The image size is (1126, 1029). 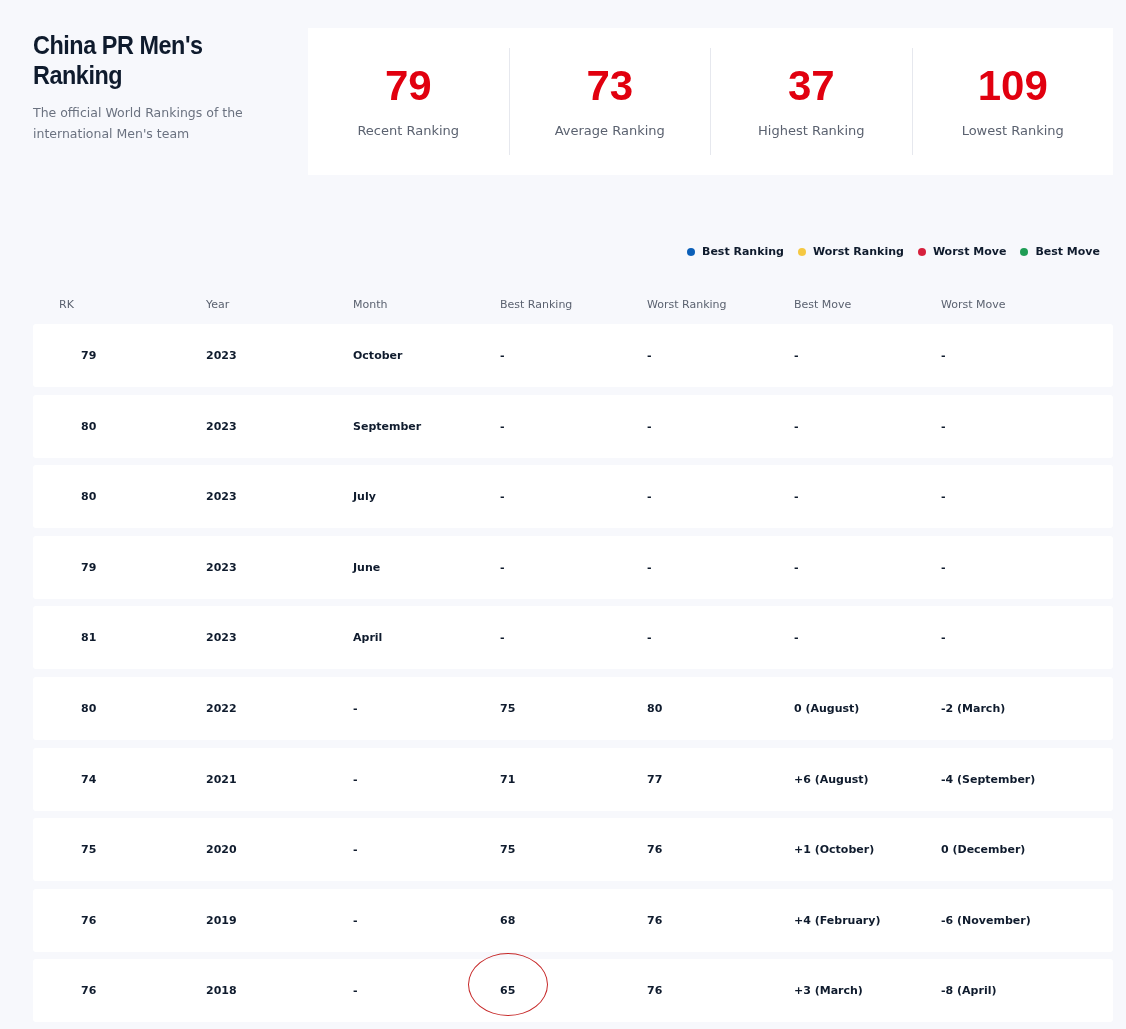 I want to click on column-header: Year, so click(x=218, y=304).